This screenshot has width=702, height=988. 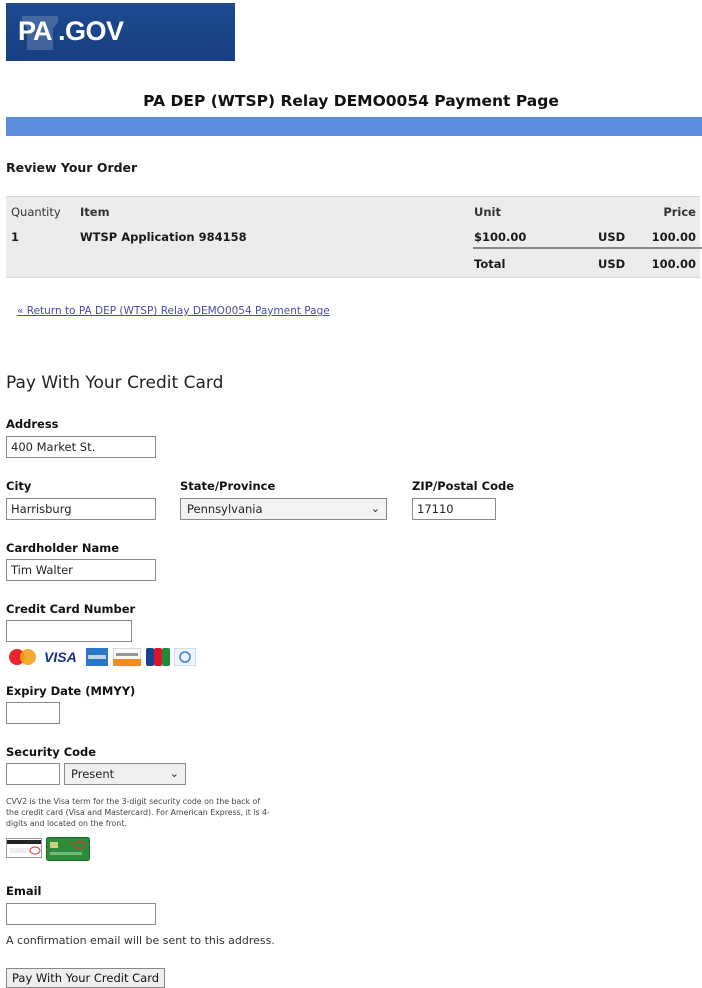 What do you see at coordinates (63, 548) in the screenshot?
I see `cardholder-label: Cardholder Name` at bounding box center [63, 548].